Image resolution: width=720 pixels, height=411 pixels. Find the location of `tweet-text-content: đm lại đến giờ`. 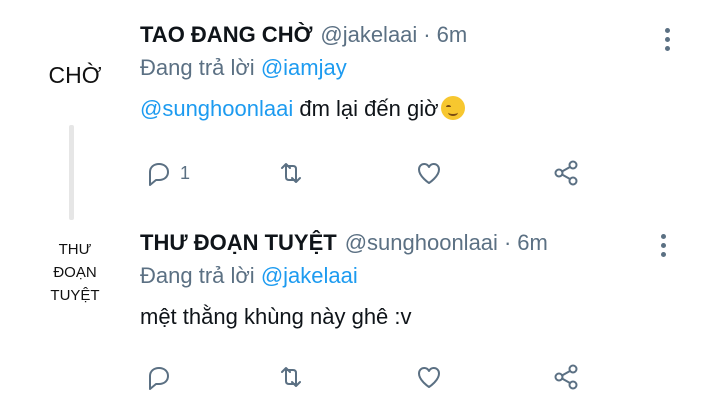

tweet-text-content: đm lại đến giờ is located at coordinates (366, 108).